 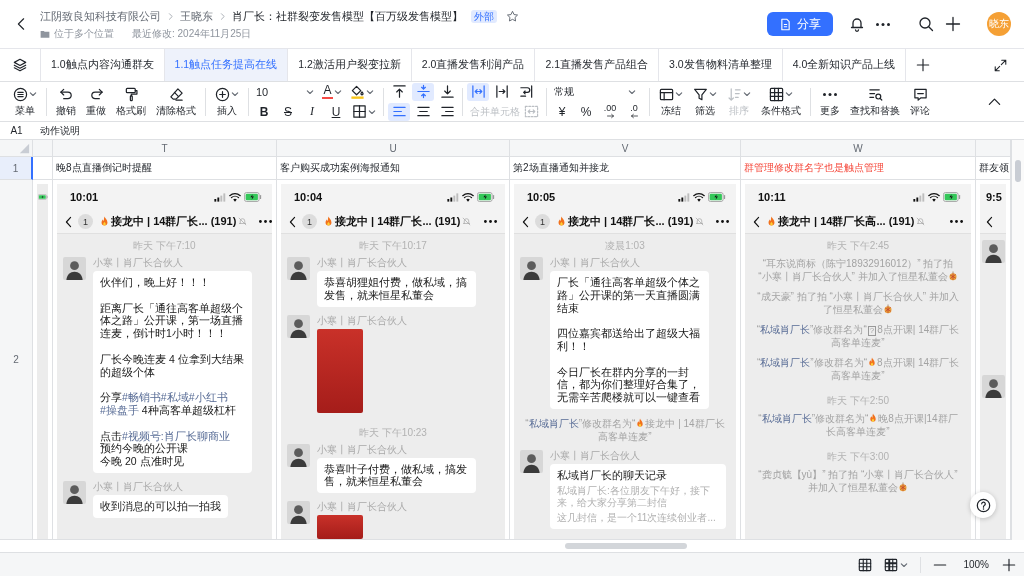 What do you see at coordinates (288, 111) in the screenshot?
I see `strikethrough-button: S` at bounding box center [288, 111].